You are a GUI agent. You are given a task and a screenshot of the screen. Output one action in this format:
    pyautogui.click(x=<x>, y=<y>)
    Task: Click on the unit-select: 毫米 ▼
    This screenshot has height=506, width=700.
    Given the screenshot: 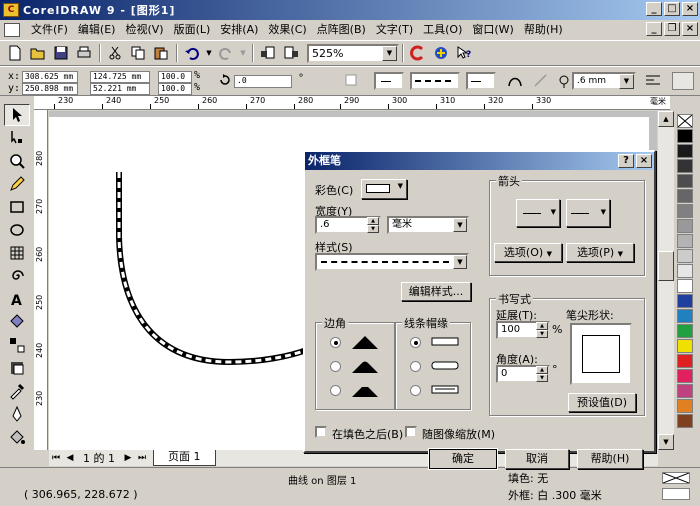 What is the action you would take?
    pyautogui.click(x=428, y=225)
    